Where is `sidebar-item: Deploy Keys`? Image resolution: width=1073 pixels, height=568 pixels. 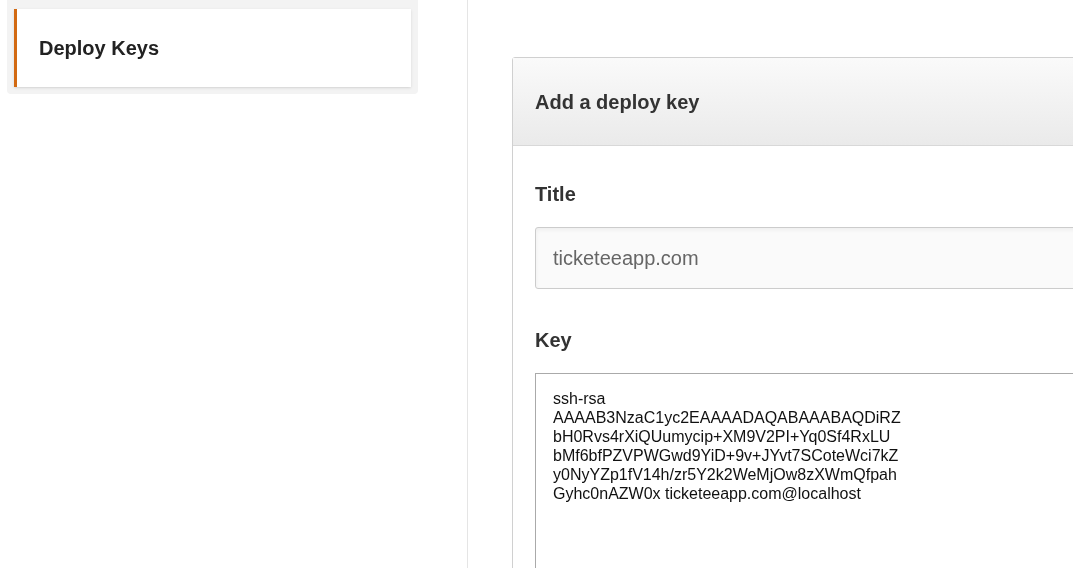
sidebar-item: Deploy Keys is located at coordinates (212, 48).